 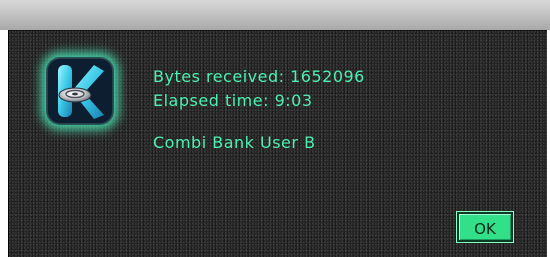 What do you see at coordinates (327, 76) in the screenshot?
I see `bytes-received-value: 1652096` at bounding box center [327, 76].